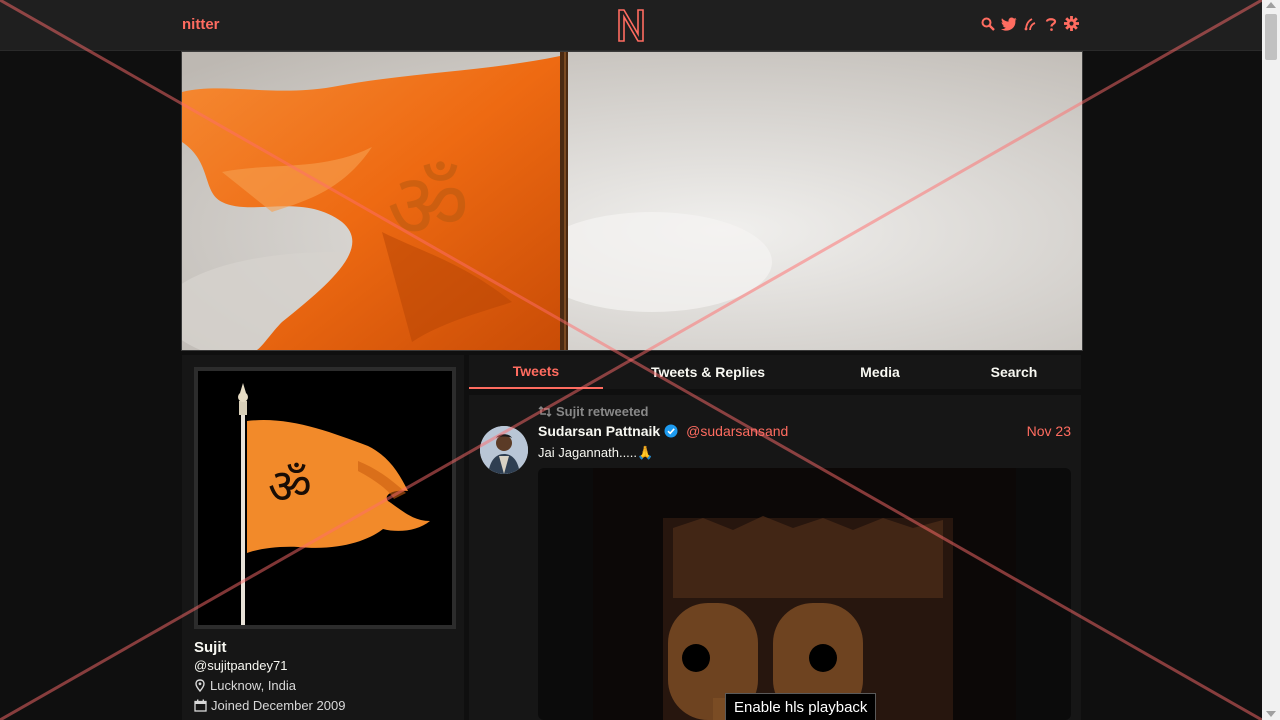 This screenshot has height=720, width=1280. Describe the element at coordinates (545, 411) in the screenshot. I see `retweet-icon` at that location.